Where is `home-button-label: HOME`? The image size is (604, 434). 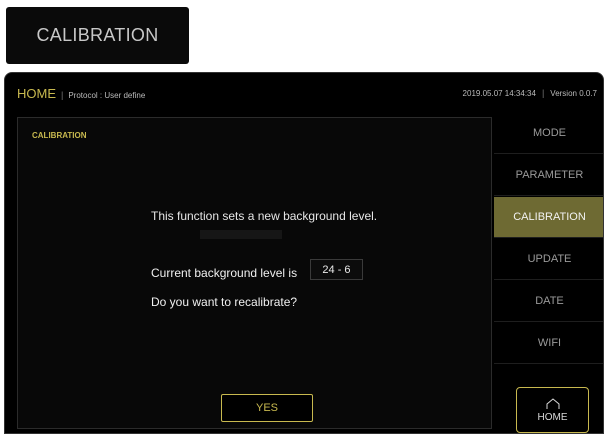
home-button-label: HOME is located at coordinates (552, 417).